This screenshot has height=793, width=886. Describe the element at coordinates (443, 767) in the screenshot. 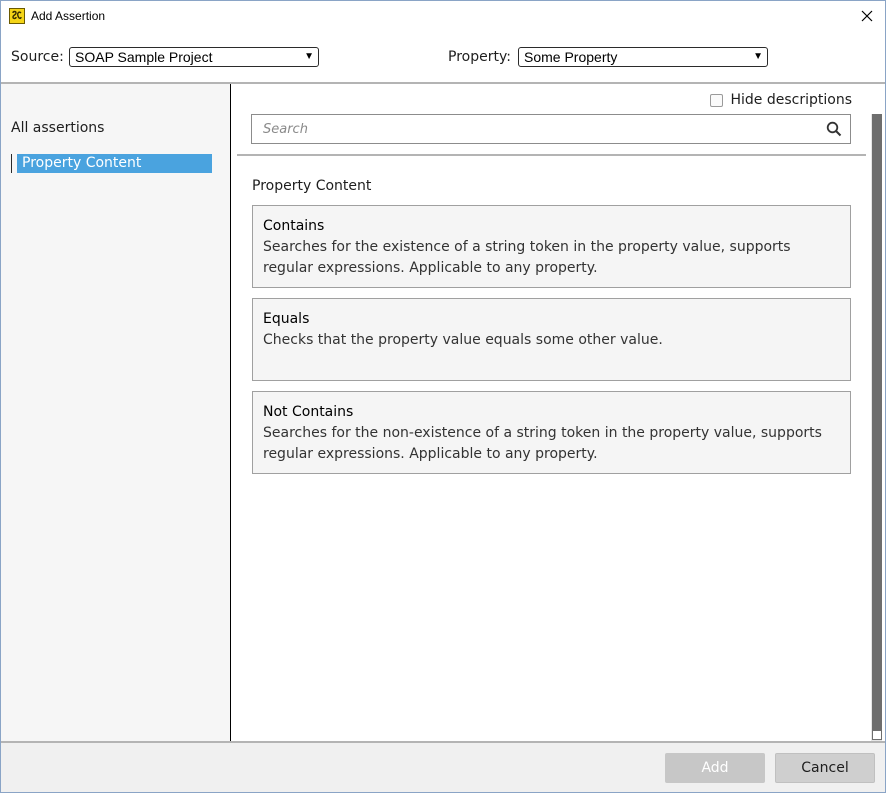

I see `dialog-footer: Add Cancel` at that location.